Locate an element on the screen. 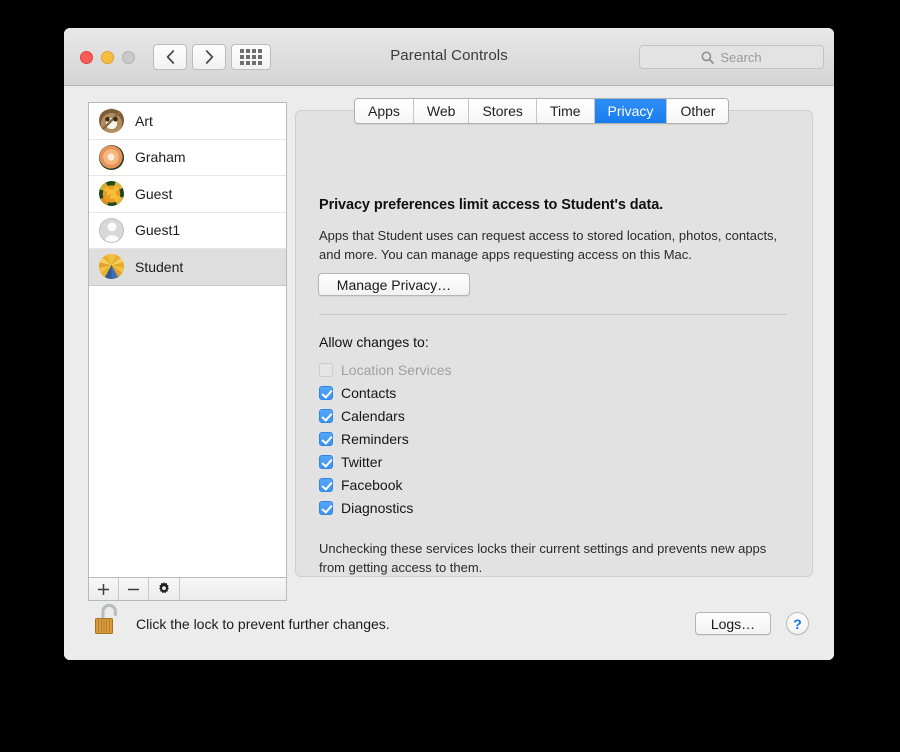 The height and width of the screenshot is (752, 900). user-name: Guest1 is located at coordinates (158, 230).